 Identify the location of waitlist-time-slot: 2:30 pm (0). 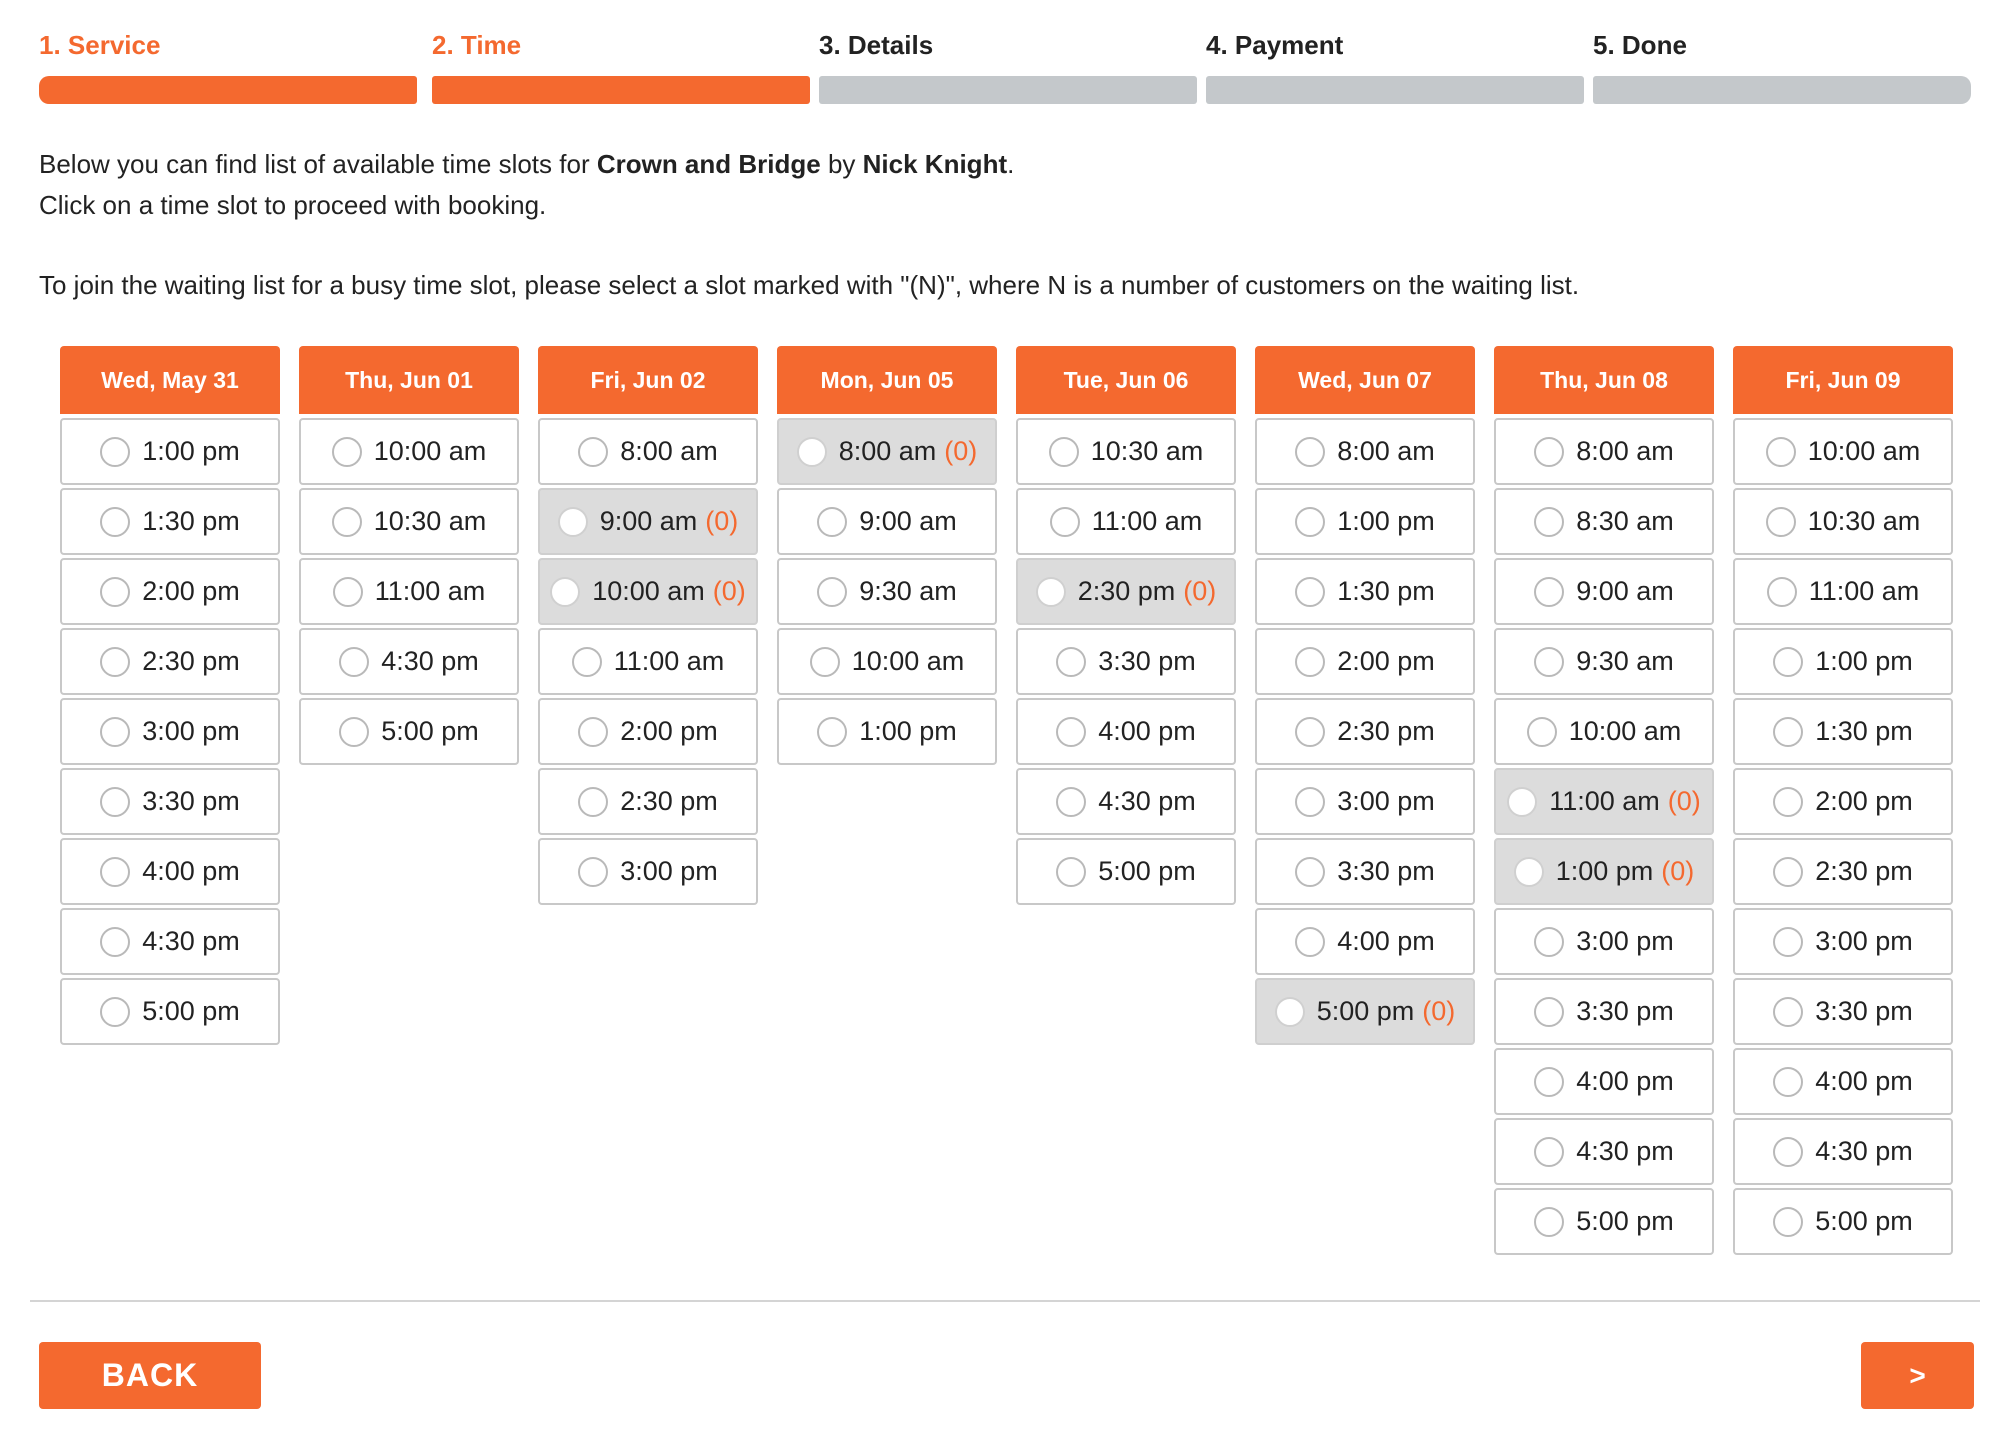
(1126, 591).